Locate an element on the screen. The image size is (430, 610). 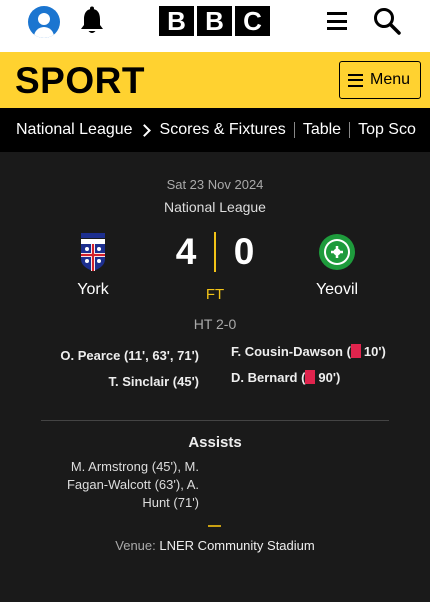
search-icon is located at coordinates (387, 21).